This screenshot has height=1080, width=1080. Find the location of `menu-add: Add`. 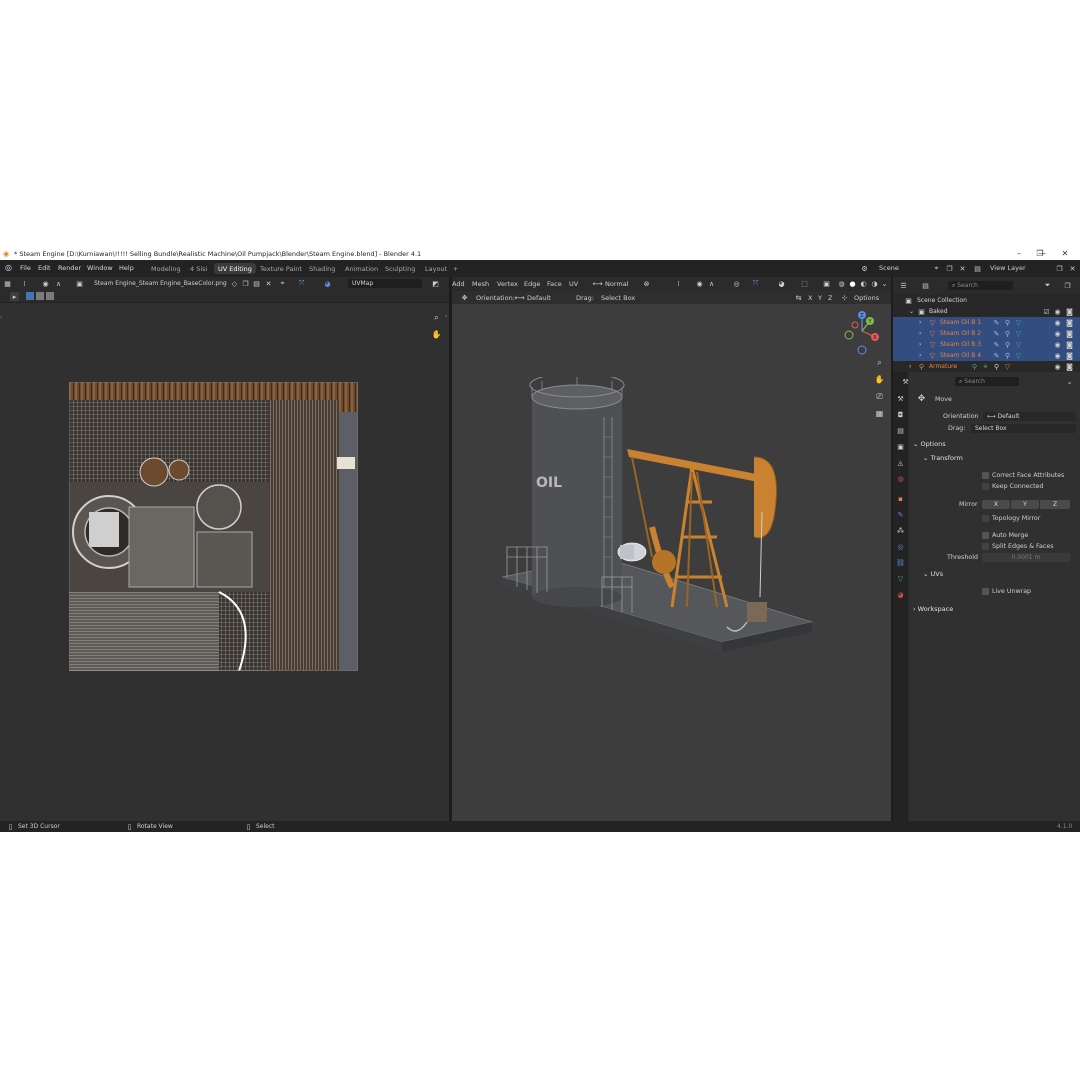

menu-add: Add is located at coordinates (458, 284).